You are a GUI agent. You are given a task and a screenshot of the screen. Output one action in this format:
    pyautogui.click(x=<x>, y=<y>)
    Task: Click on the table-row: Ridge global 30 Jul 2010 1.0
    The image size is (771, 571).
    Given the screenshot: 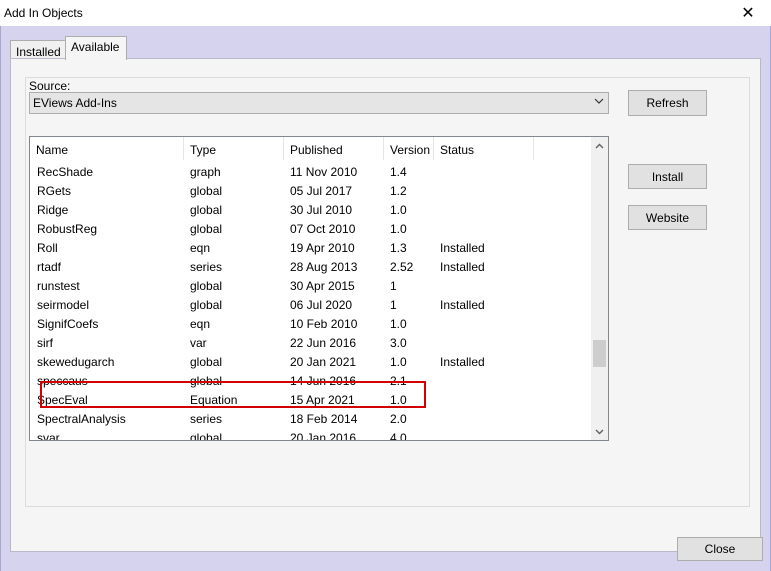 What is the action you would take?
    pyautogui.click(x=311, y=209)
    